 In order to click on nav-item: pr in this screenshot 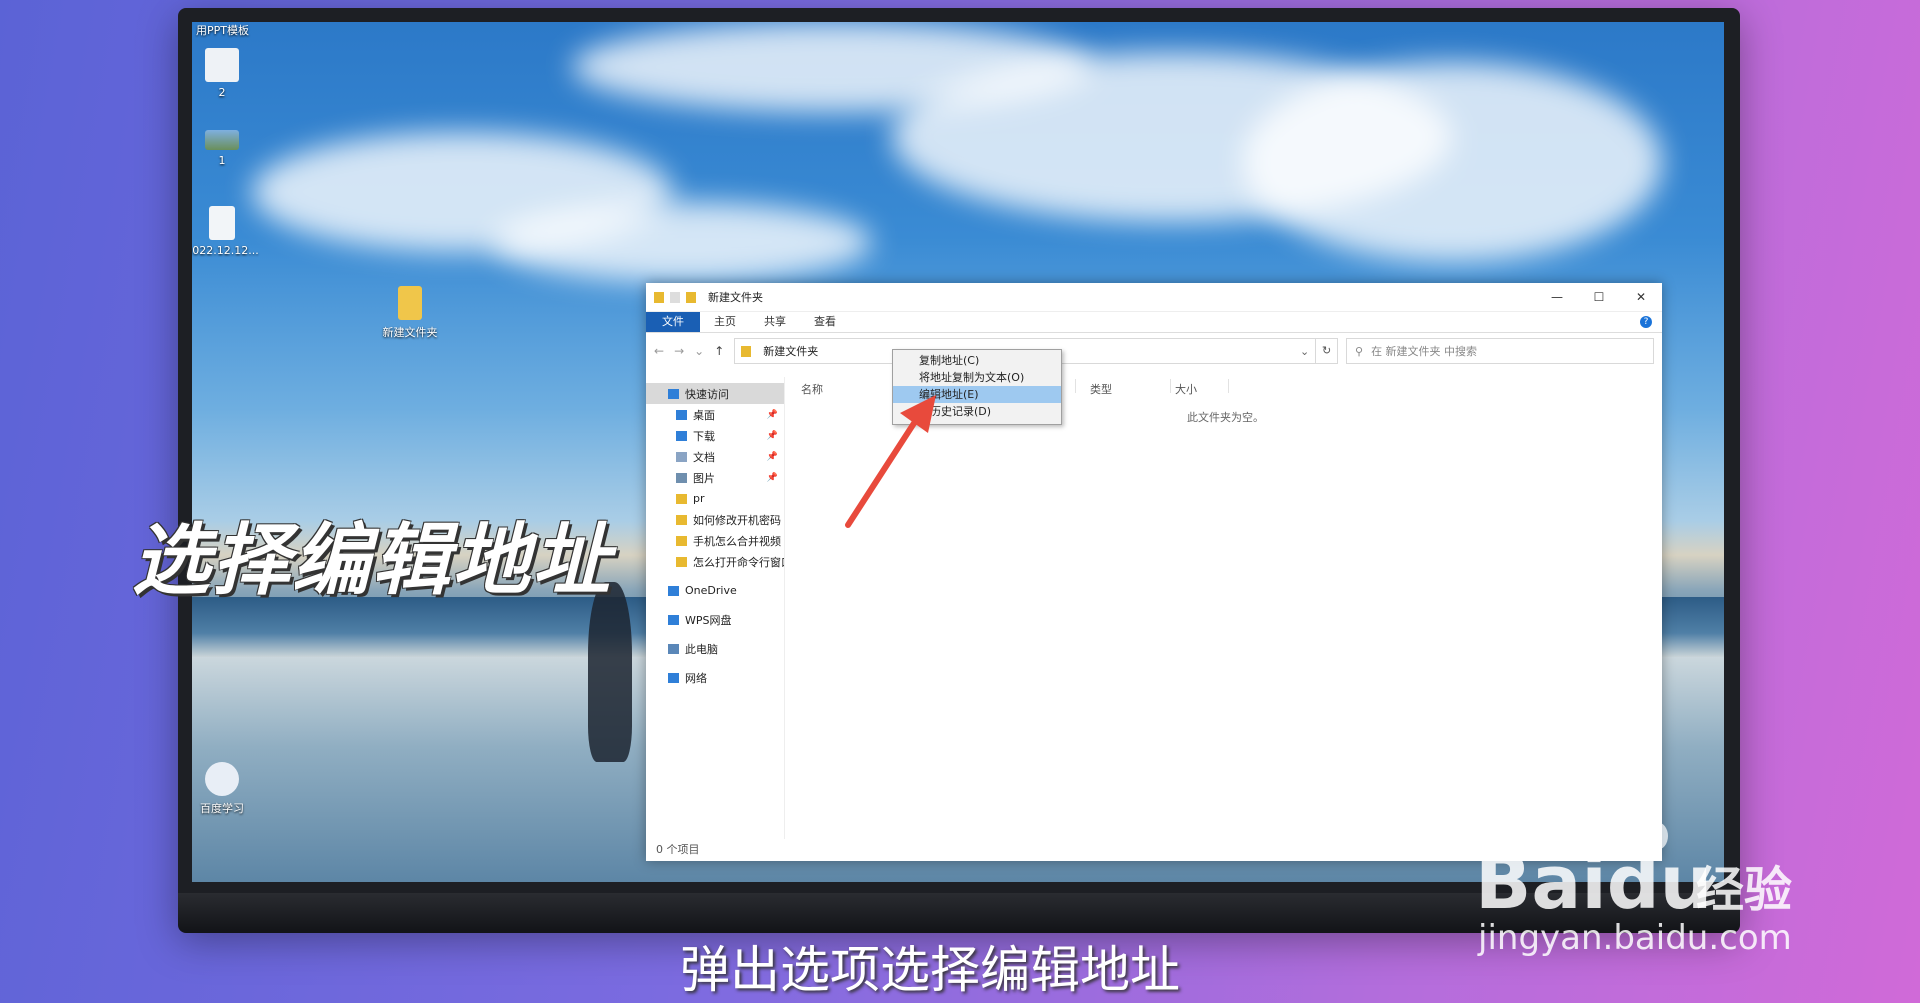, I will do `click(715, 498)`.